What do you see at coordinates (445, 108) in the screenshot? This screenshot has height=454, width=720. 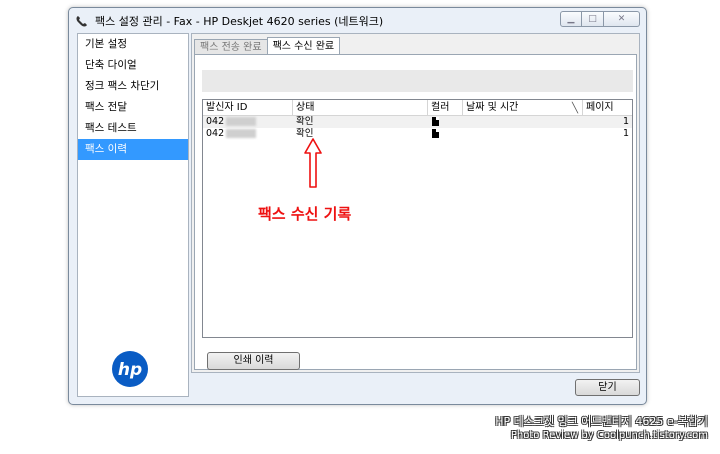 I see `column-color: 컬러` at bounding box center [445, 108].